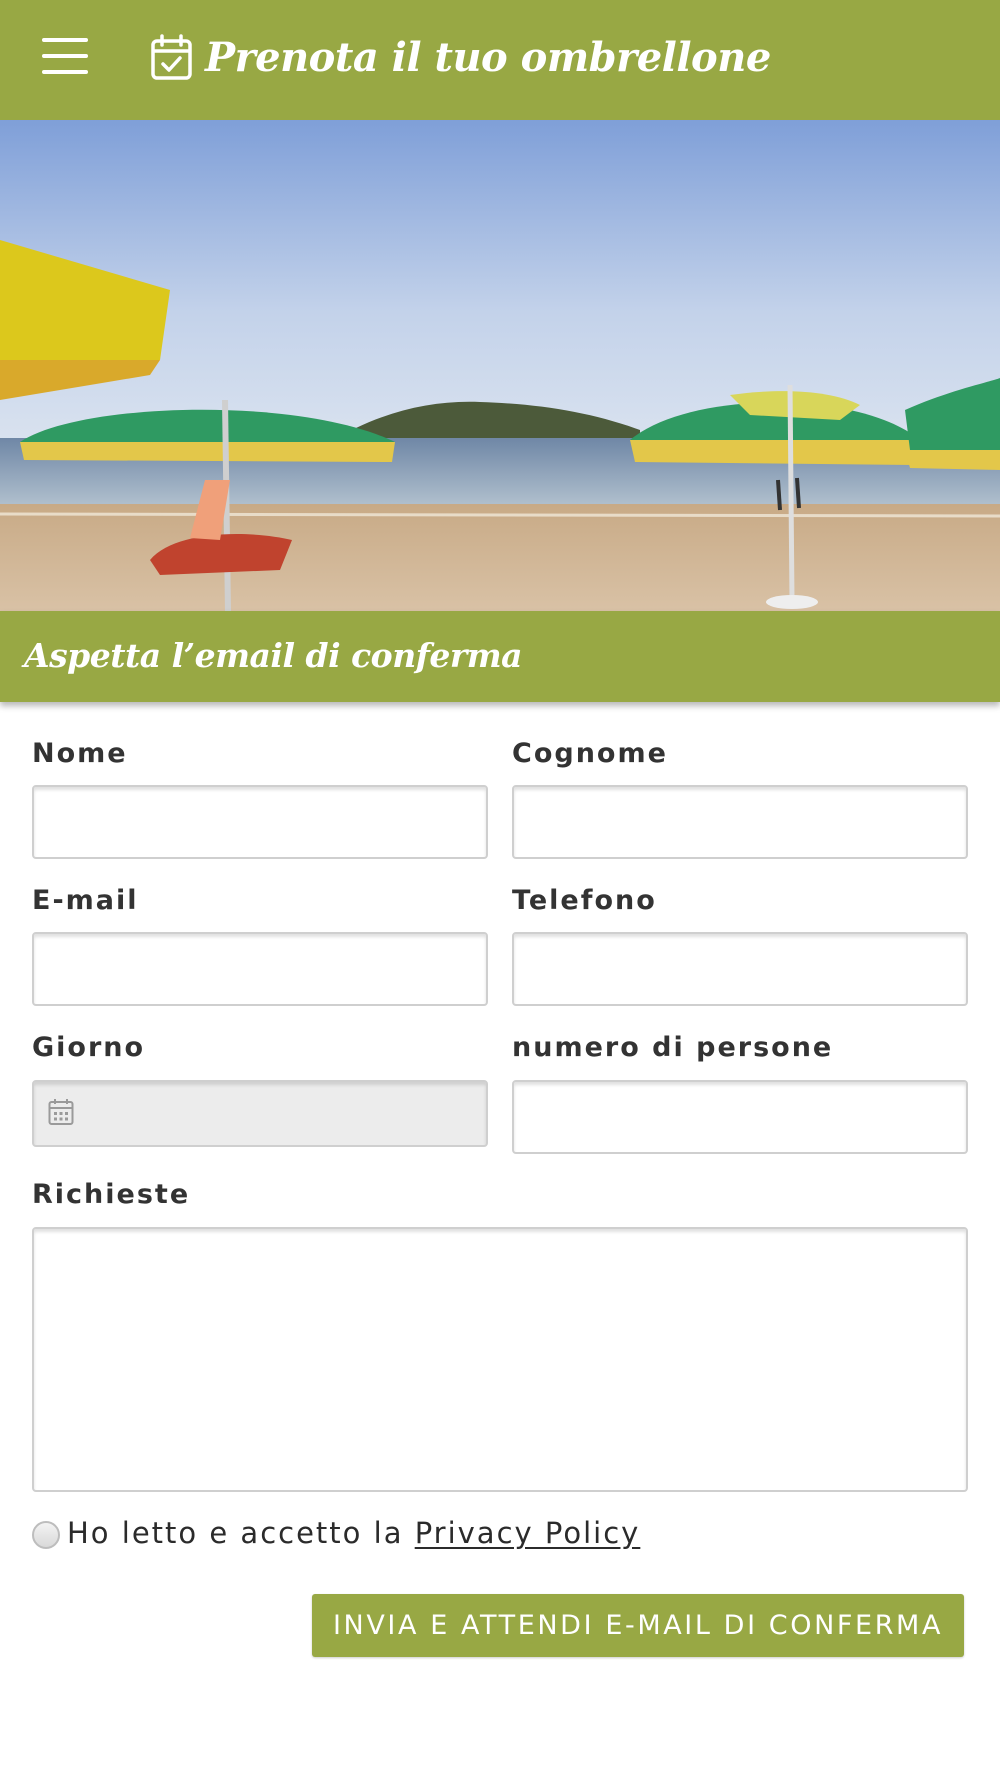  What do you see at coordinates (590, 753) in the screenshot?
I see `cognome-label: Cognome` at bounding box center [590, 753].